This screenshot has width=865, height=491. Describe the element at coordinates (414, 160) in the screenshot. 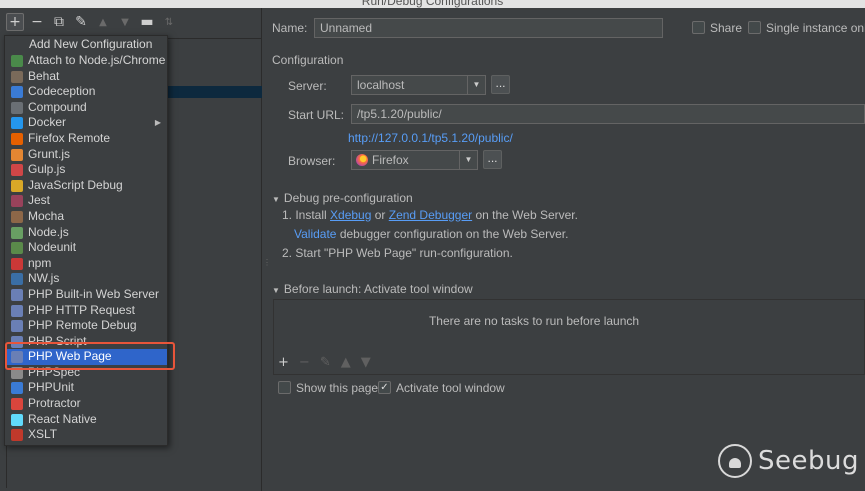

I see `browser-select: Firefox ▼` at that location.